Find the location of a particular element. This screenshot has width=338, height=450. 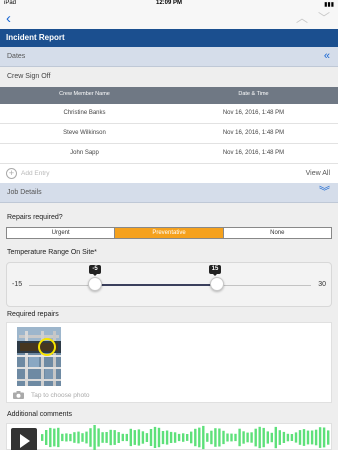

add-entry-row: + Add Entry View All is located at coordinates (169, 174).